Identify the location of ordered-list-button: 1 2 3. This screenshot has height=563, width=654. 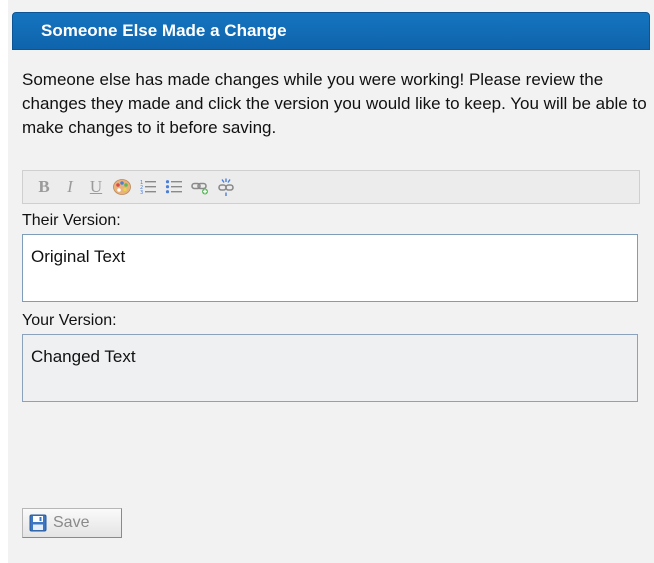
(148, 187).